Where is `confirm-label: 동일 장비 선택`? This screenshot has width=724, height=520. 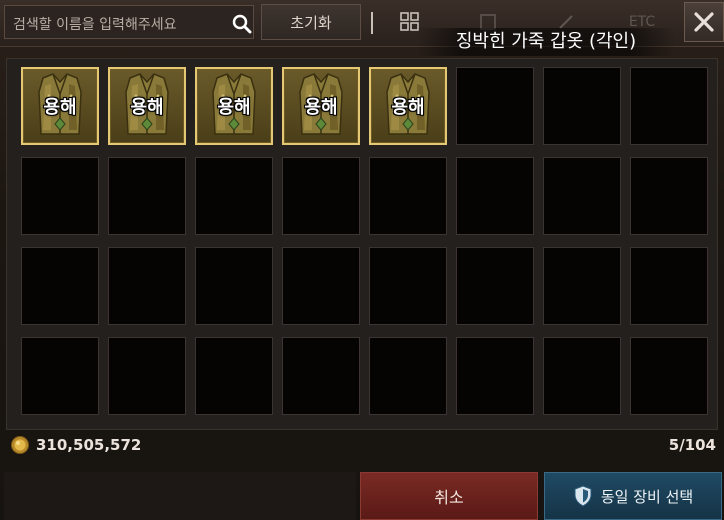 confirm-label: 동일 장비 선택 is located at coordinates (647, 496).